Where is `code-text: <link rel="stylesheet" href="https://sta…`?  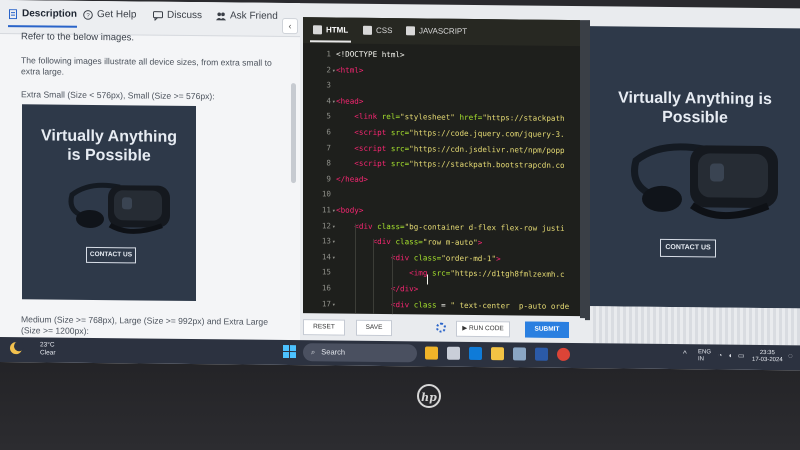 code-text: <link rel="stylesheet" href="https://sta… is located at coordinates (459, 118).